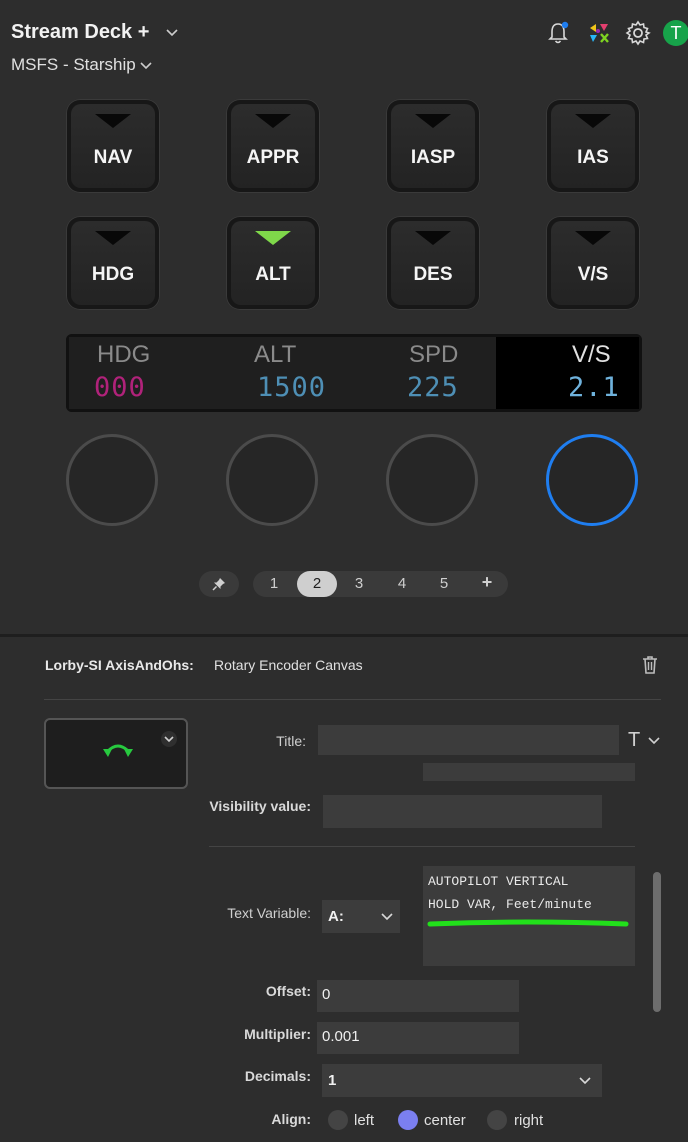 This screenshot has width=688, height=1142. I want to click on key-hdg: HDG, so click(113, 263).